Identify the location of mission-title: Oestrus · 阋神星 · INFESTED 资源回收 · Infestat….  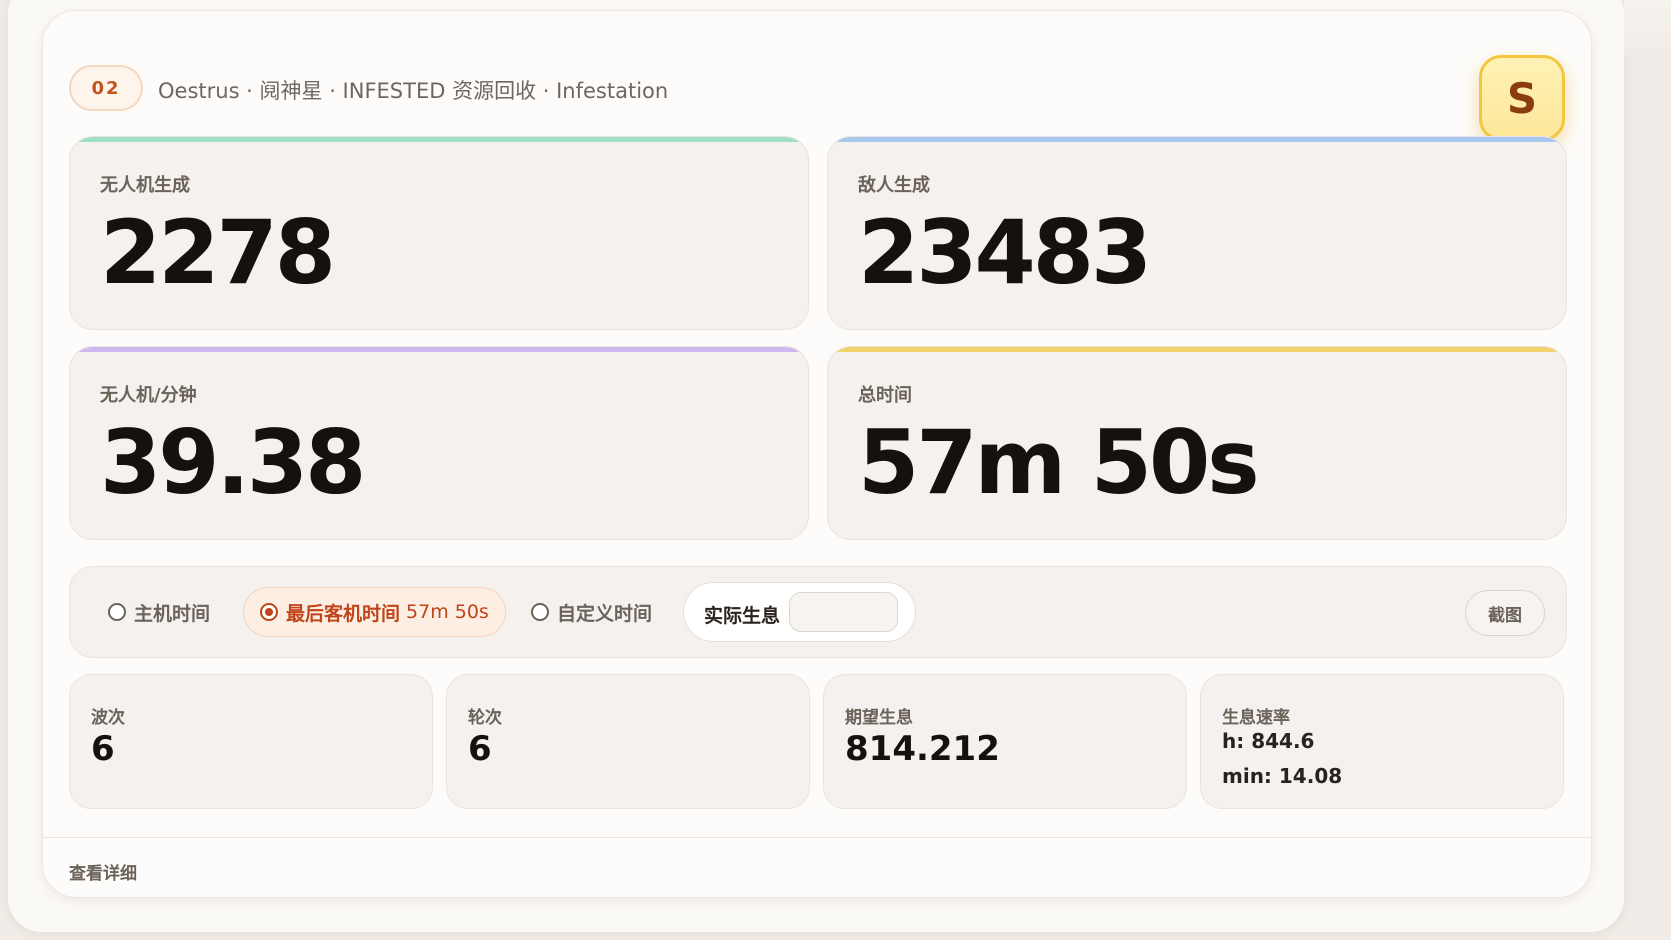
(413, 91).